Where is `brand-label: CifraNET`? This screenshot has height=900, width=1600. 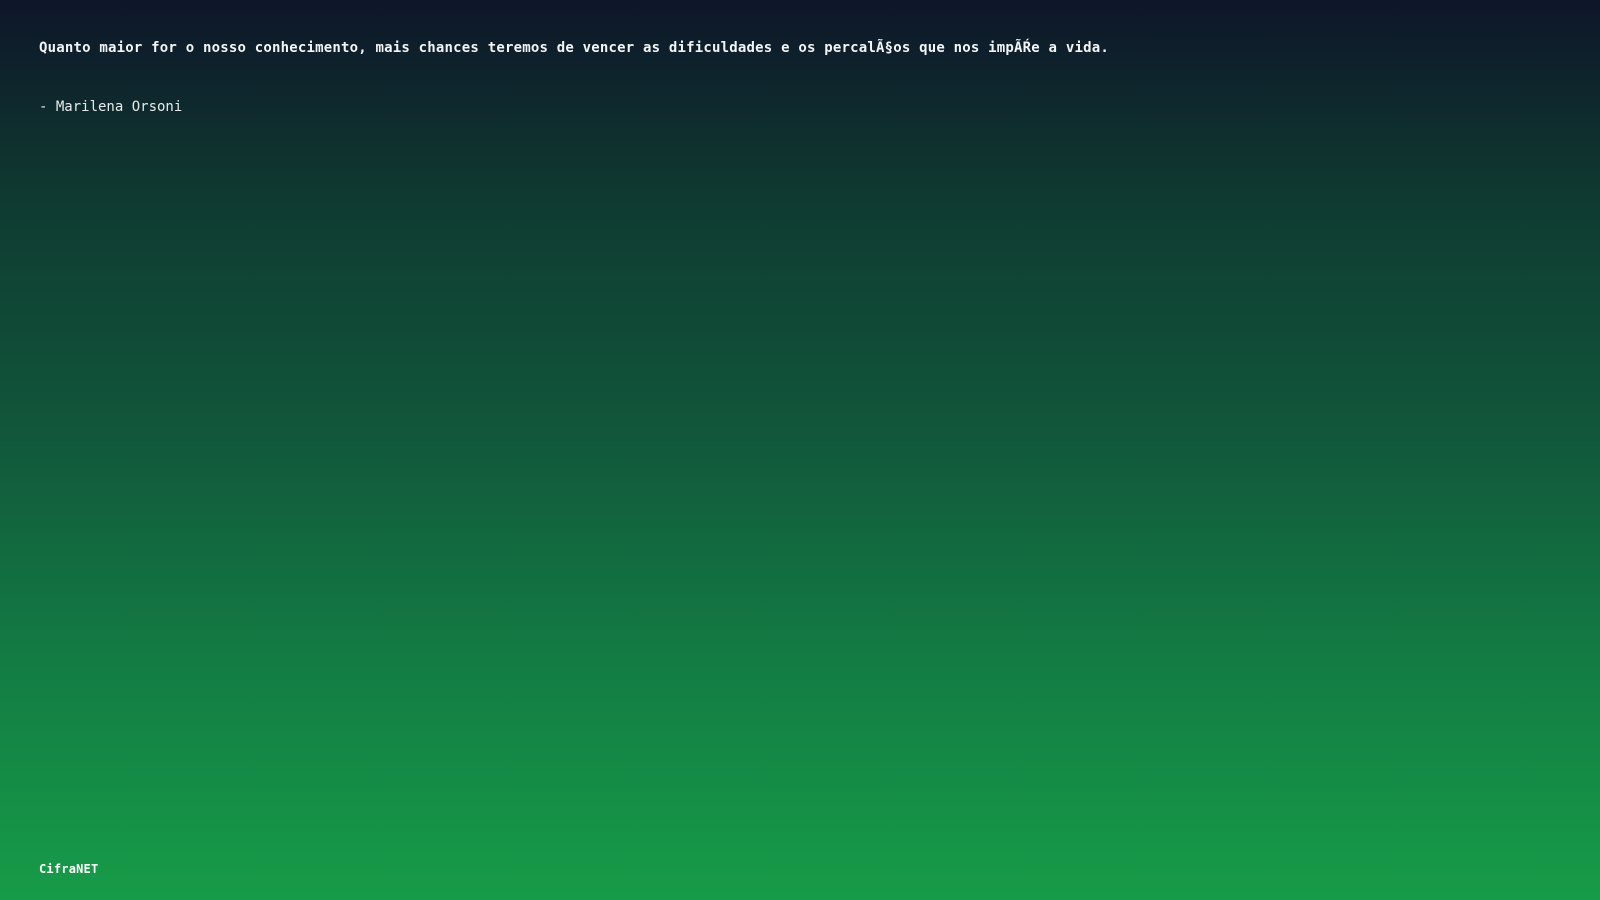 brand-label: CifraNET is located at coordinates (69, 869).